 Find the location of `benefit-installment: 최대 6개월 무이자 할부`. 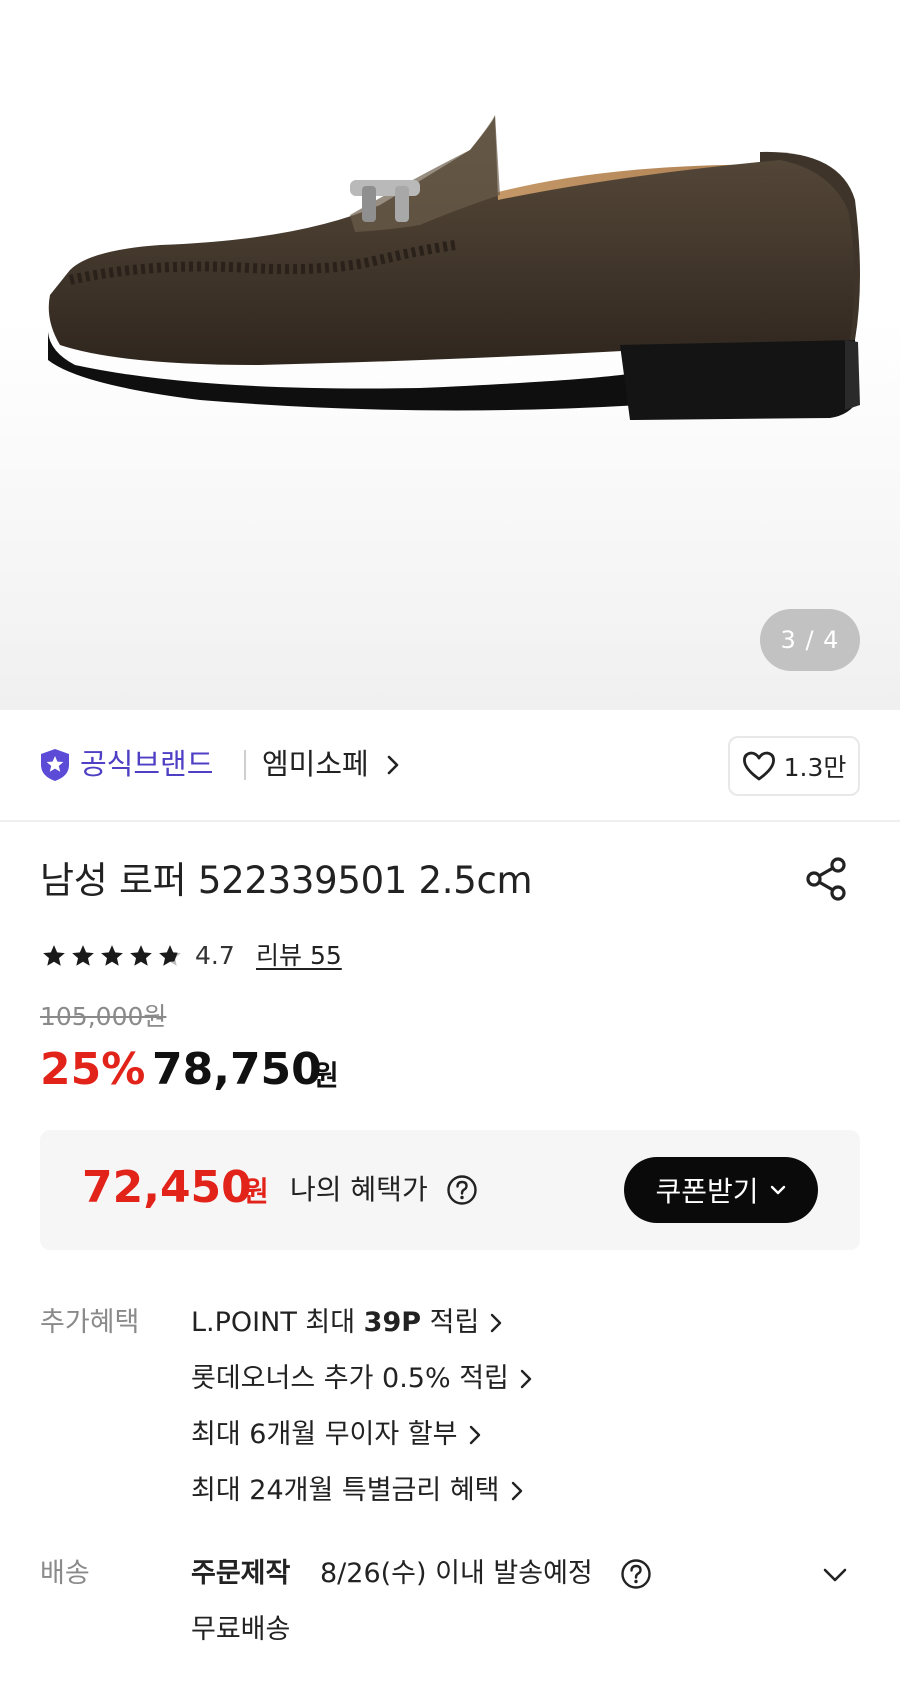

benefit-installment: 최대 6개월 무이자 할부 is located at coordinates (336, 1435).